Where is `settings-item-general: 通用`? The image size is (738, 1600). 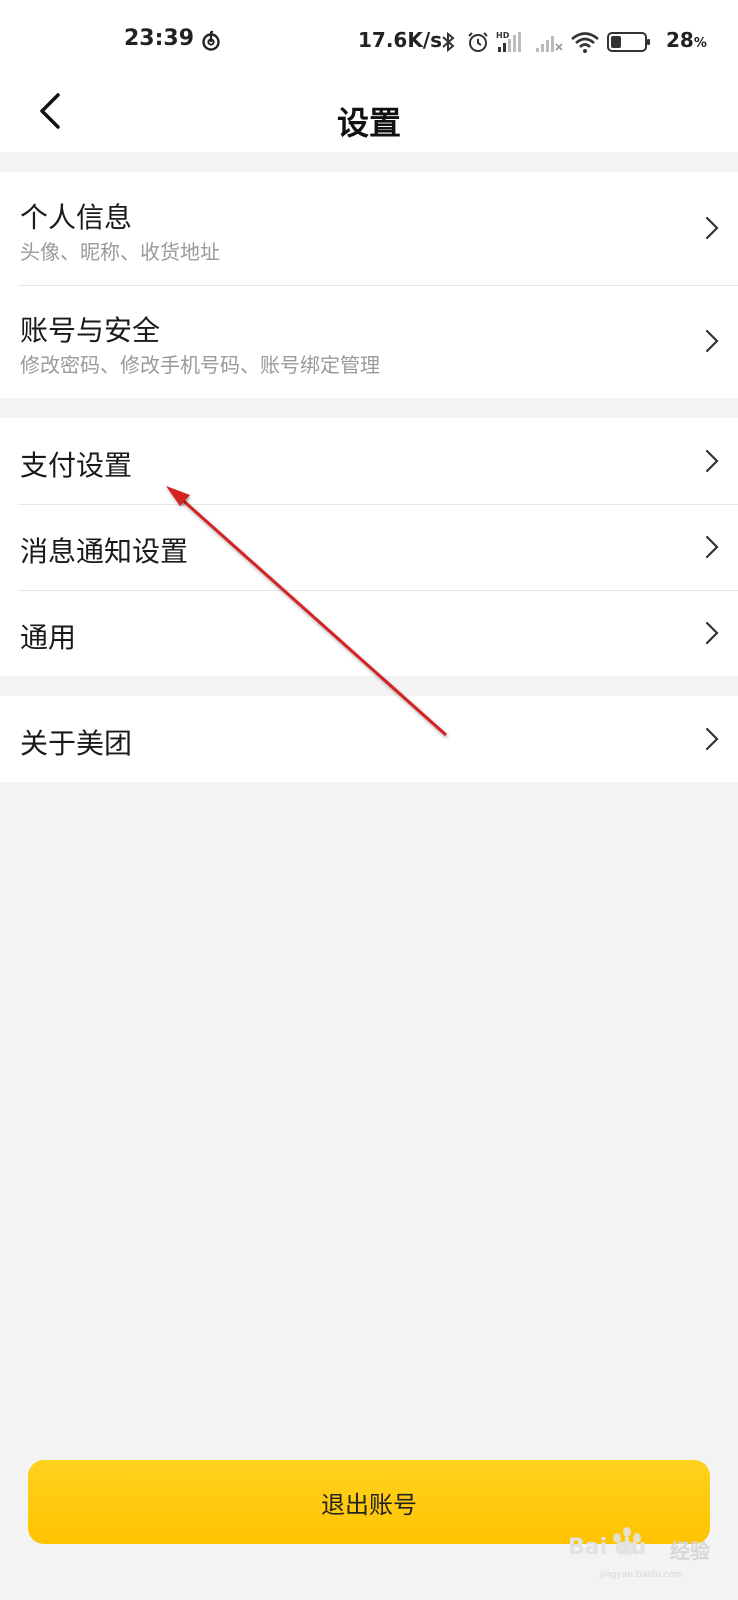 settings-item-general: 通用 is located at coordinates (369, 633).